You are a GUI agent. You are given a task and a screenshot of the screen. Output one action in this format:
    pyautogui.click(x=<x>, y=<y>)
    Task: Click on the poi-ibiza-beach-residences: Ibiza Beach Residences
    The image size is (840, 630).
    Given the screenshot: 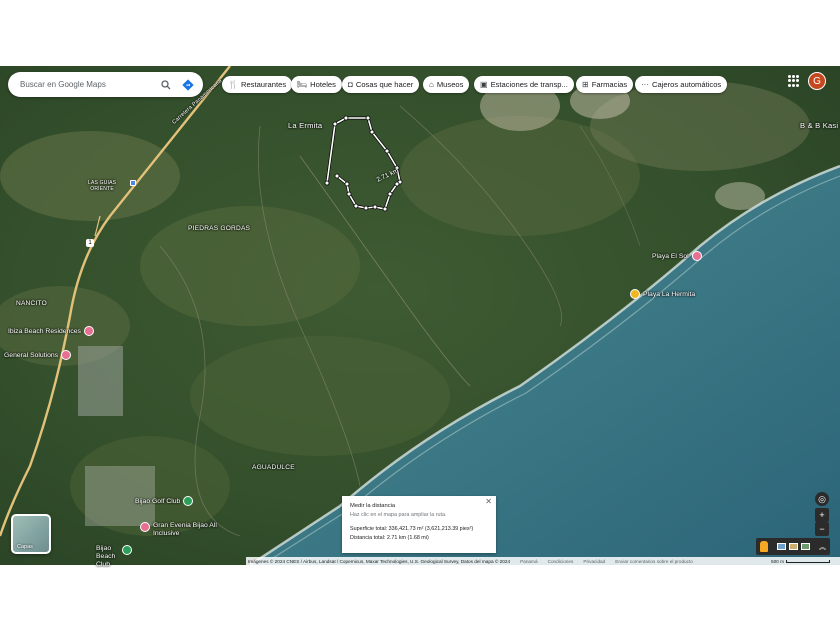 What is the action you would take?
    pyautogui.click(x=51, y=331)
    